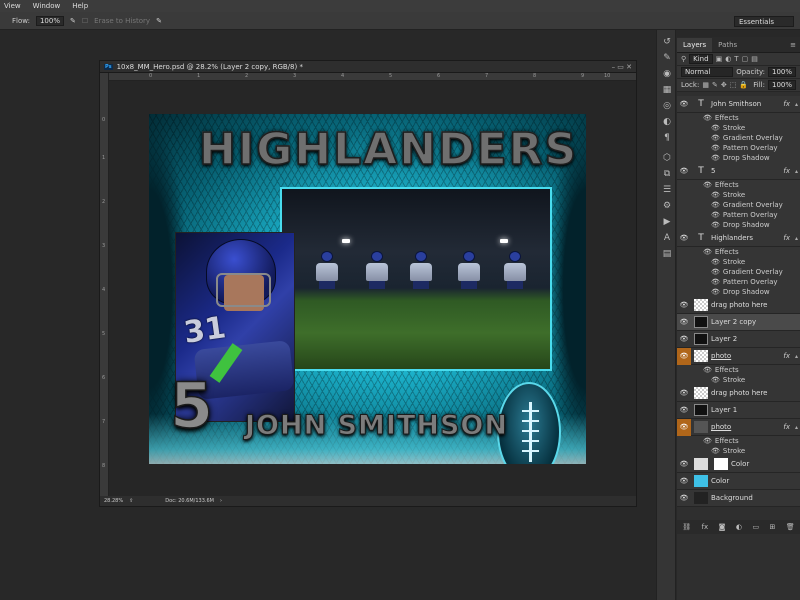 The width and height of the screenshot is (800, 600). Describe the element at coordinates (667, 206) in the screenshot. I see `properties-icon: ⚙` at that location.